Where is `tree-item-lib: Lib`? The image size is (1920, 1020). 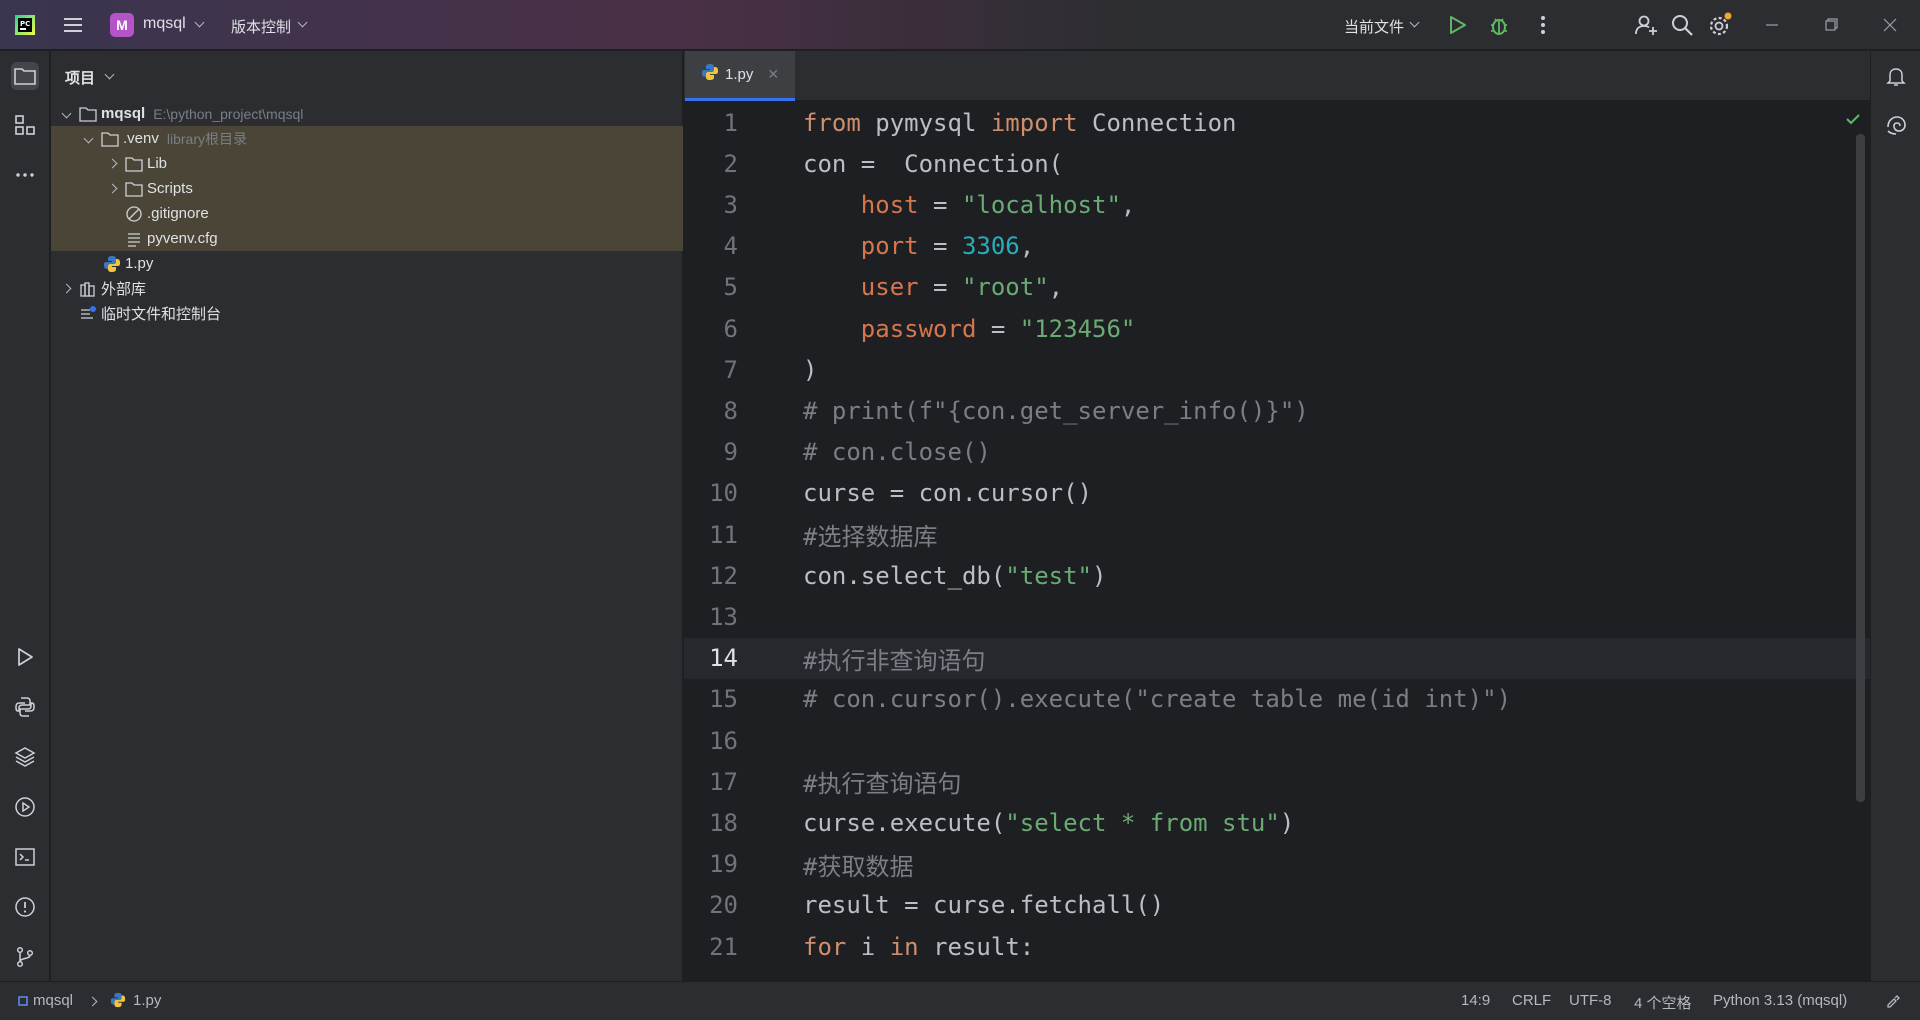
tree-item-lib: Lib is located at coordinates (367, 163).